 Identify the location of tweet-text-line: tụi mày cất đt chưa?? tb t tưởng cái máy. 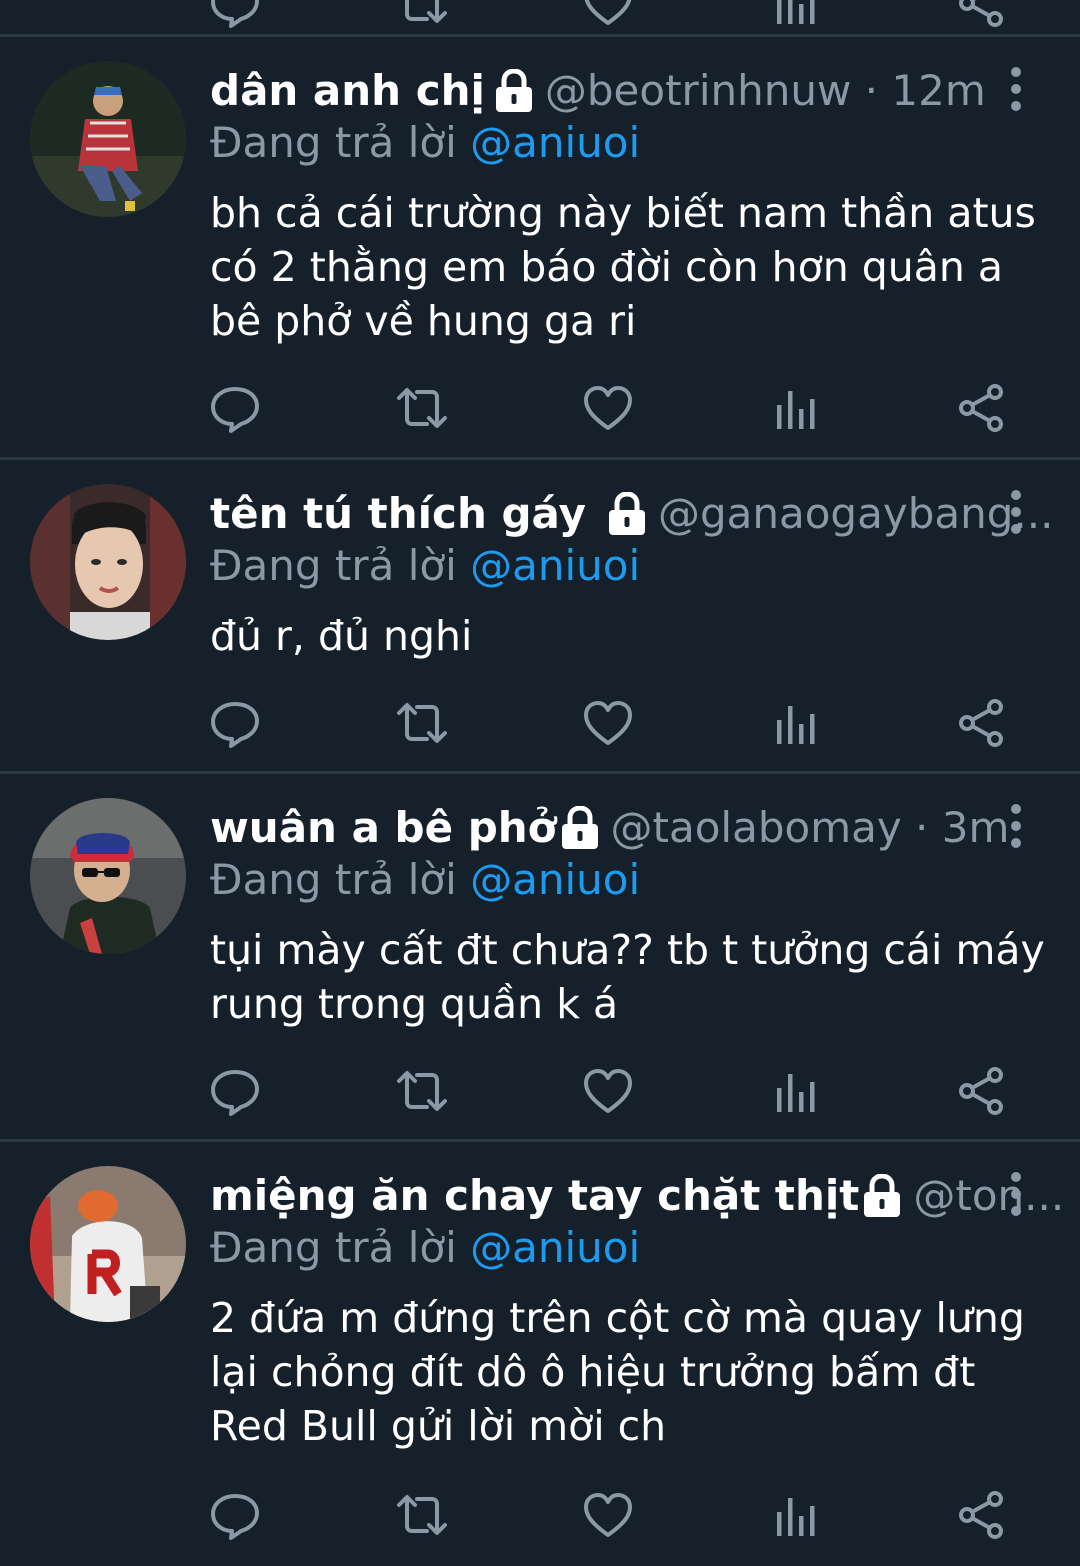
(627, 950).